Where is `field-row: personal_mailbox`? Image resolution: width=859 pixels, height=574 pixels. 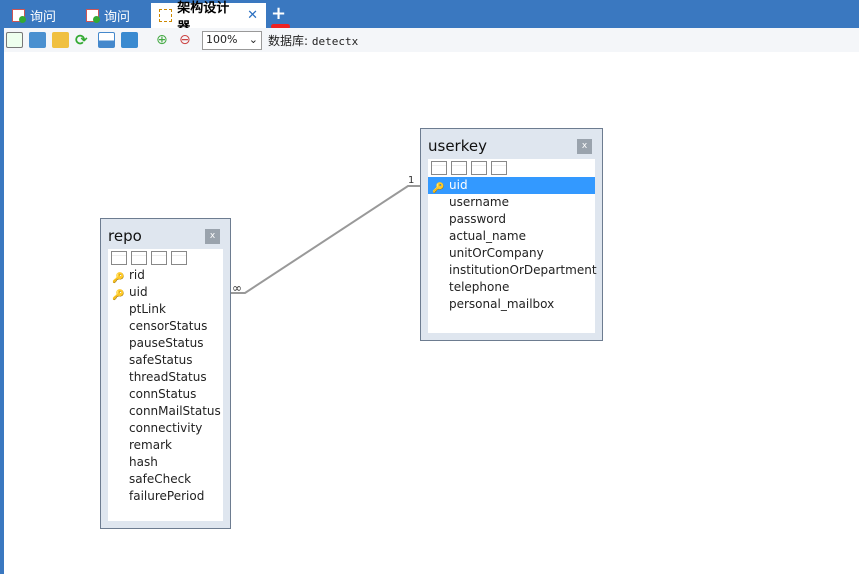 field-row: personal_mailbox is located at coordinates (511, 304).